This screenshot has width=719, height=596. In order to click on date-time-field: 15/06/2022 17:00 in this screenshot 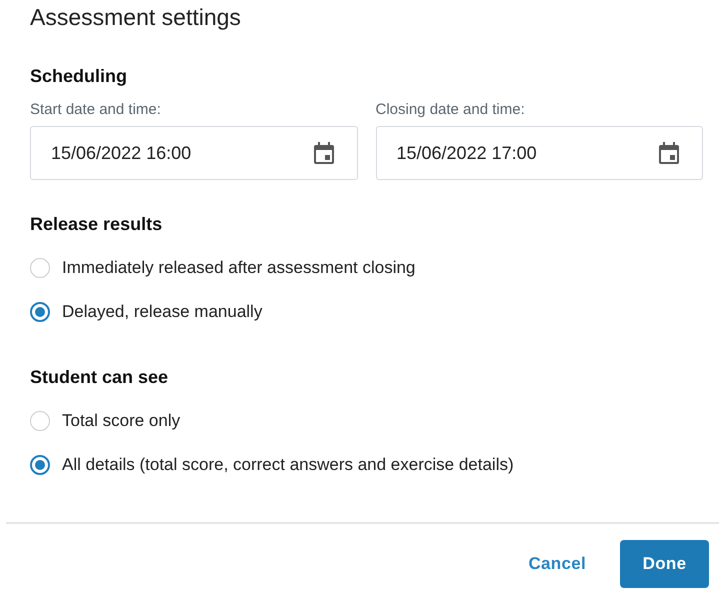, I will do `click(539, 153)`.